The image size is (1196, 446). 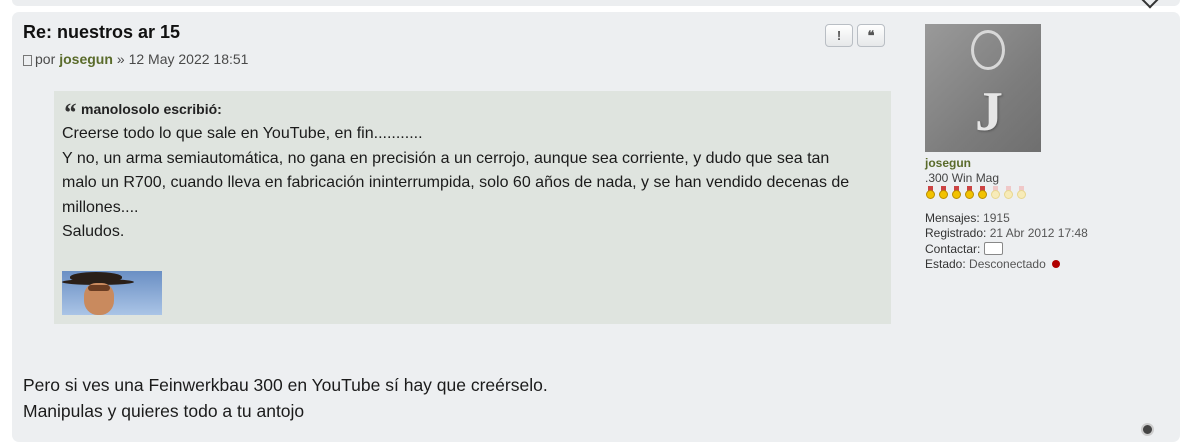 I want to click on previous-post-edge, so click(x=596, y=4).